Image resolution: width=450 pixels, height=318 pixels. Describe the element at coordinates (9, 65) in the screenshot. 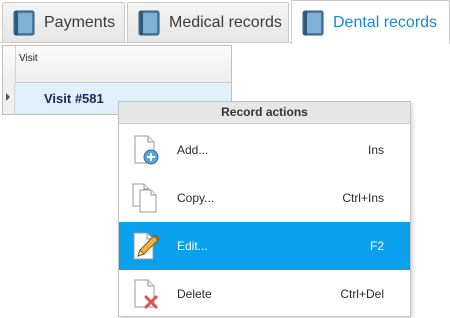

I see `grid-indicator-header` at that location.